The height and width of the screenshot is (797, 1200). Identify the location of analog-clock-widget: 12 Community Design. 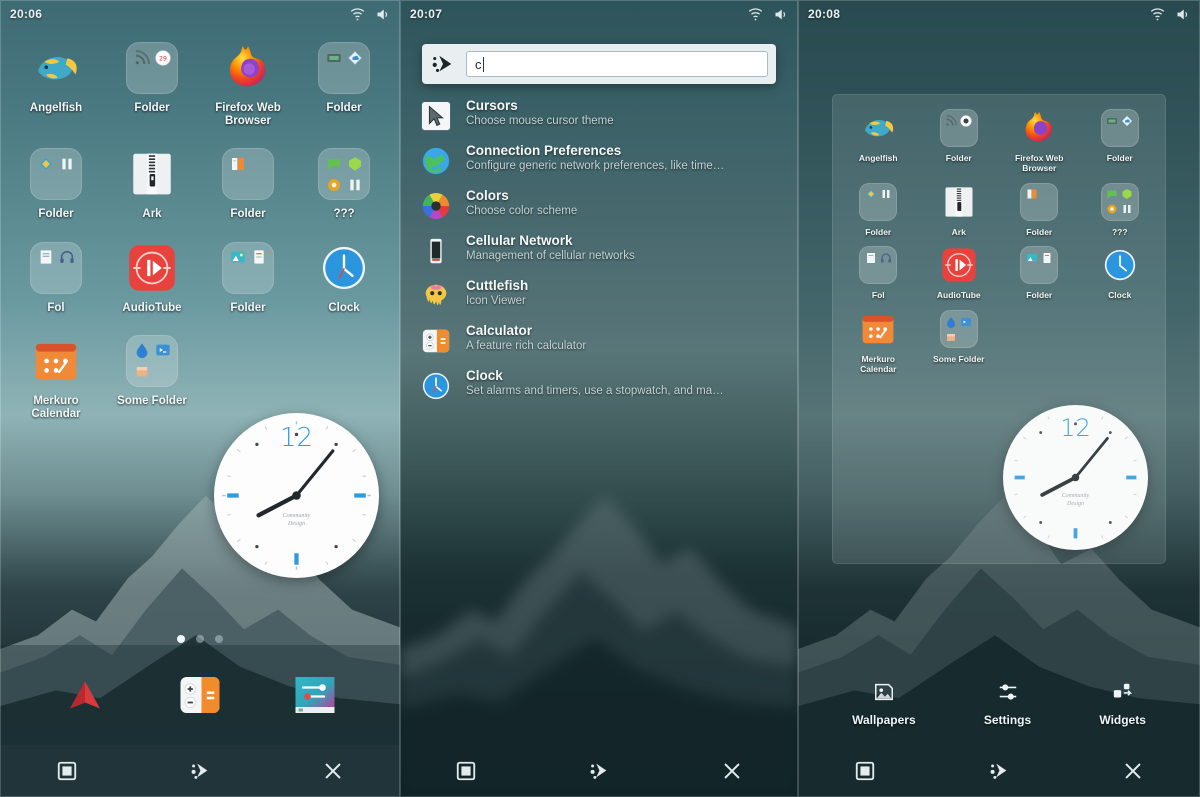
(296, 495).